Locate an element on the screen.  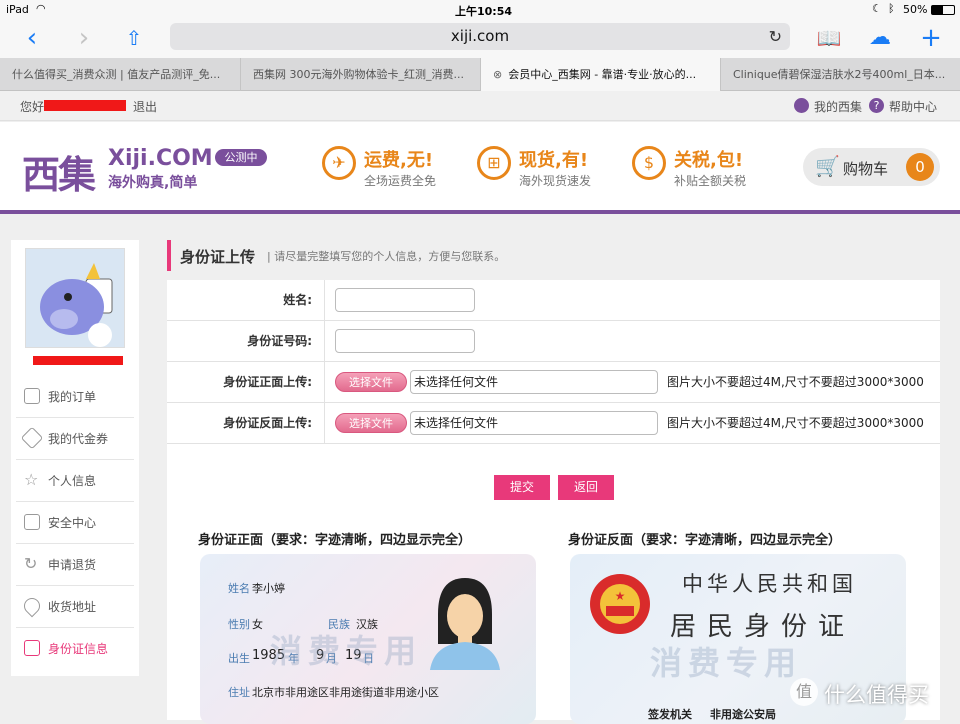
page-subtitle: | 请尽量完整填写您的个人信息，方便与您联系。 is located at coordinates (386, 256).